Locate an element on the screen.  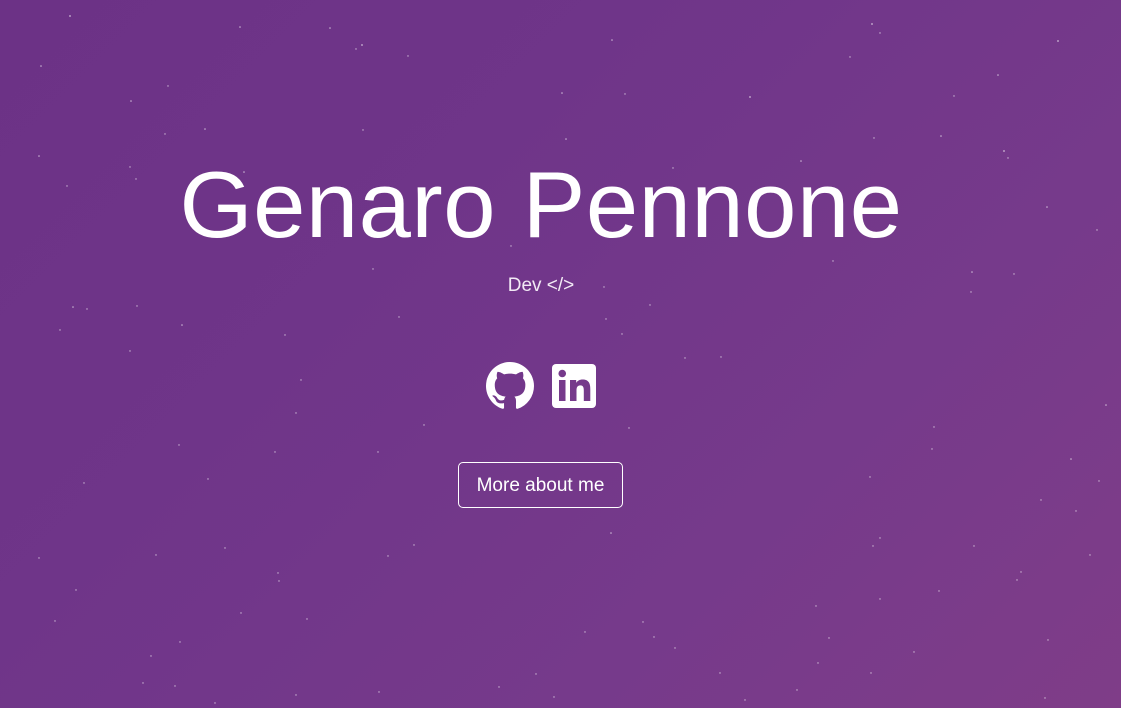
linkedin-icon is located at coordinates (574, 386).